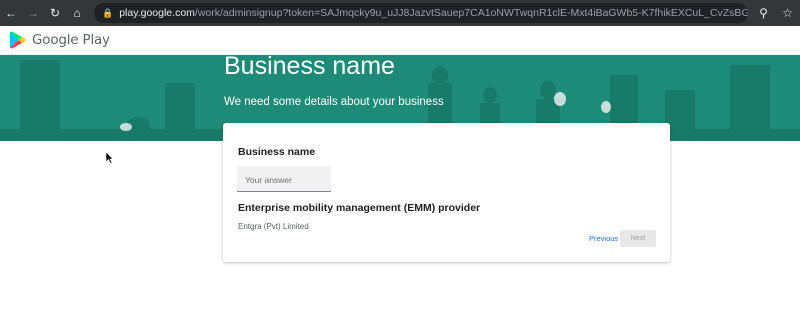  Describe the element at coordinates (71, 40) in the screenshot. I see `brand-name: Google Play` at that location.